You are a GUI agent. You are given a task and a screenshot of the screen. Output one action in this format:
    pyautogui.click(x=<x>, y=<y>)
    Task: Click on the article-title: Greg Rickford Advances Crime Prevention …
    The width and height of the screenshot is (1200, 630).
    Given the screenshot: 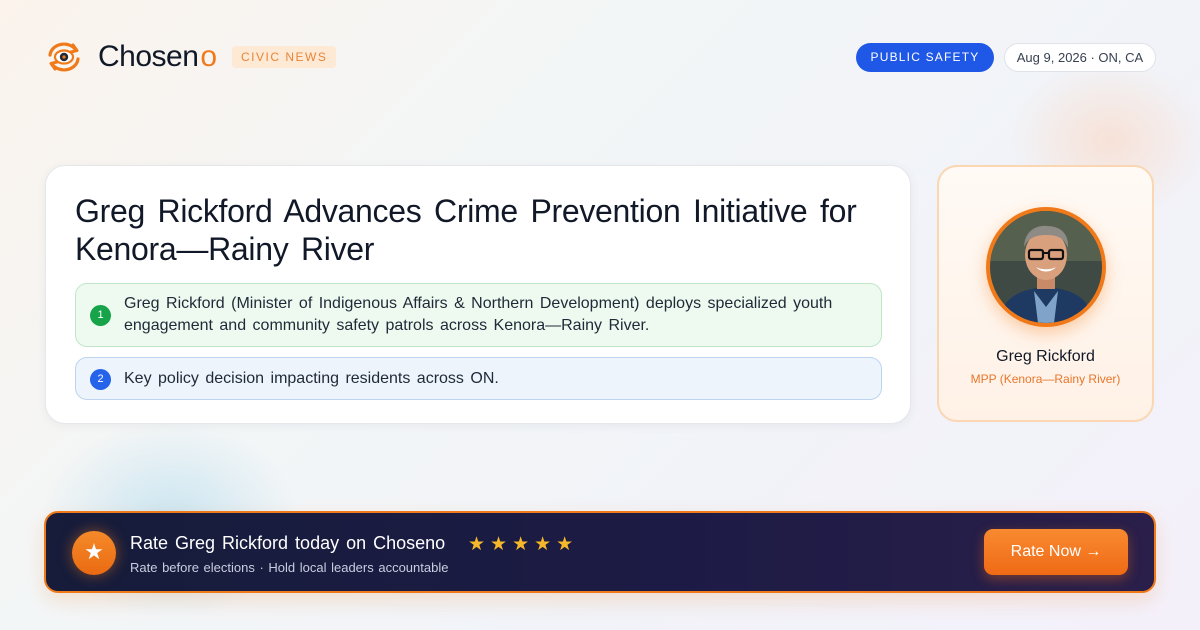 What is the action you would take?
    pyautogui.click(x=466, y=230)
    